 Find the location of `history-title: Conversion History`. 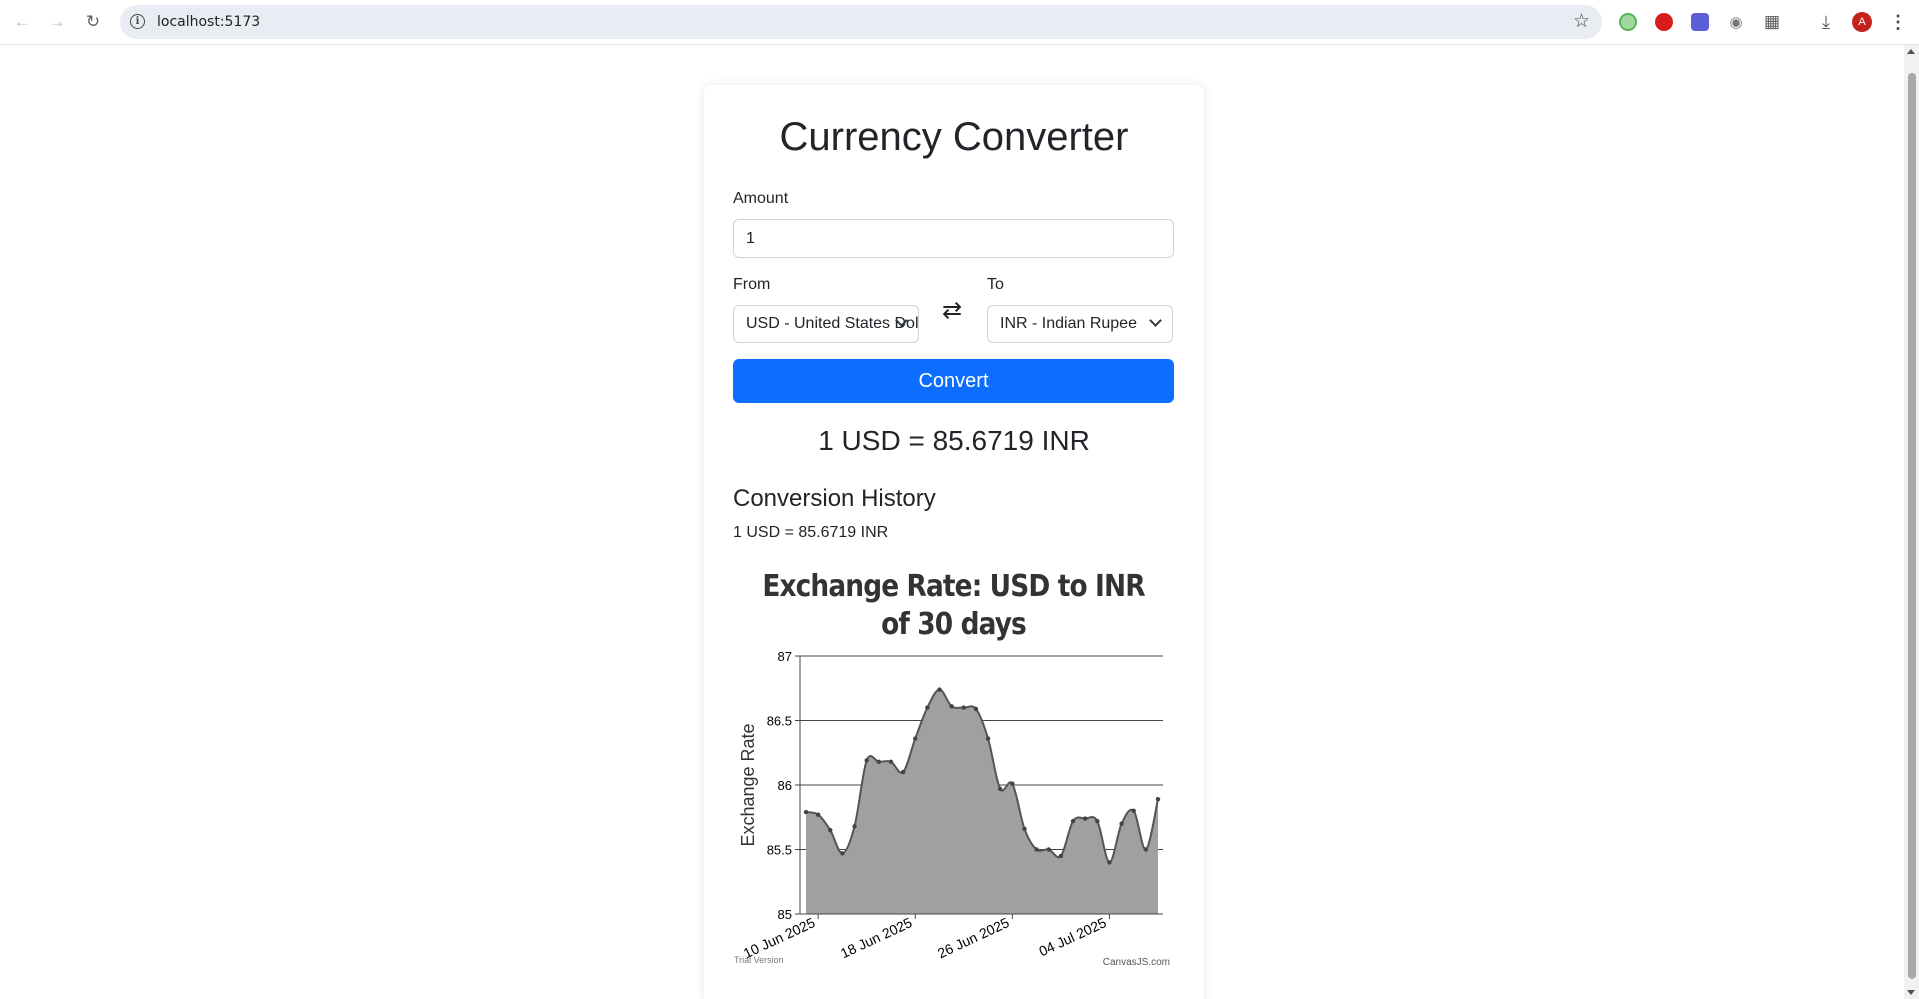

history-title: Conversion History is located at coordinates (834, 498).